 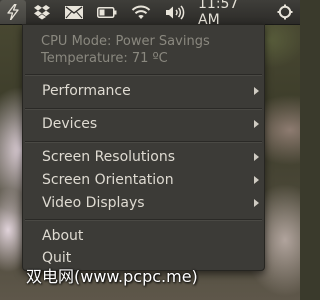 What do you see at coordinates (143, 124) in the screenshot?
I see `menu-item-devices: Devices` at bounding box center [143, 124].